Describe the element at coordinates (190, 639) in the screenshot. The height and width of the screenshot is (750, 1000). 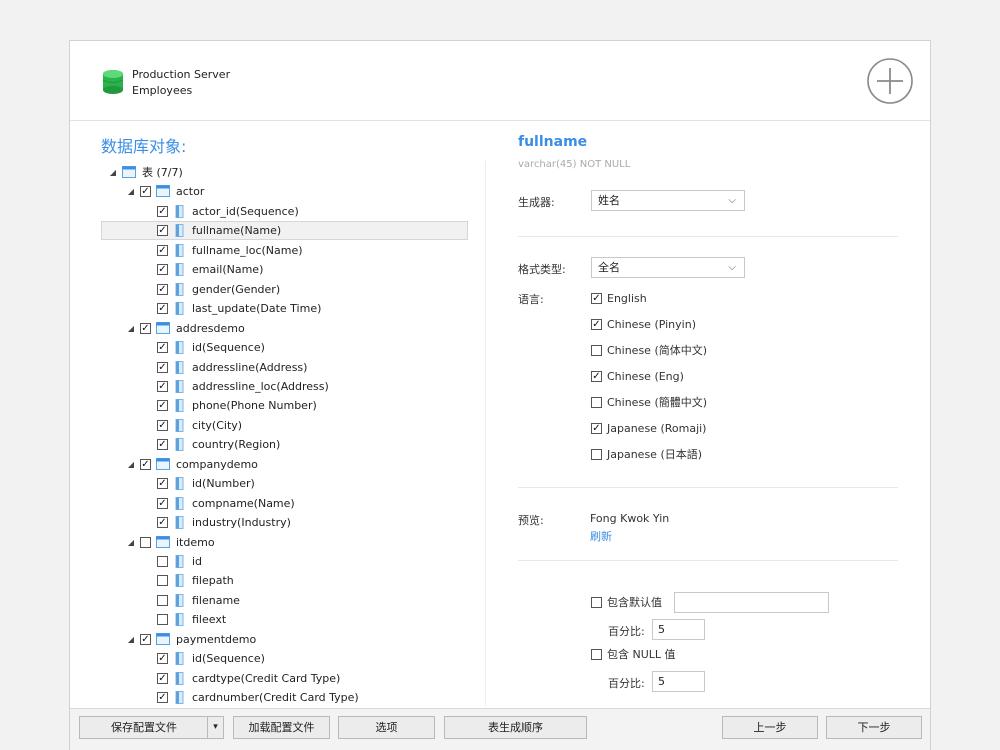
I see `tree-table-item: ◢ ✓ paymentdemo` at that location.